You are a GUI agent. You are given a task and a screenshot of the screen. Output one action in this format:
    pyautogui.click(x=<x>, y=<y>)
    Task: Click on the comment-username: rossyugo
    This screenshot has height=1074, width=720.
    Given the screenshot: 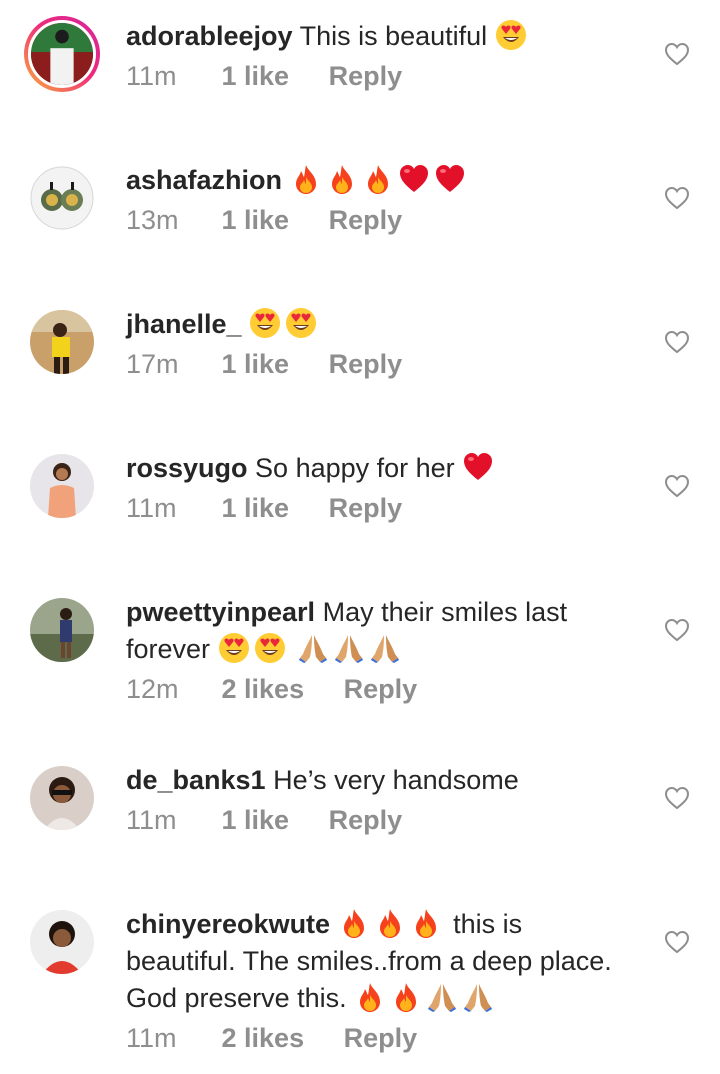 What is the action you would take?
    pyautogui.click(x=187, y=468)
    